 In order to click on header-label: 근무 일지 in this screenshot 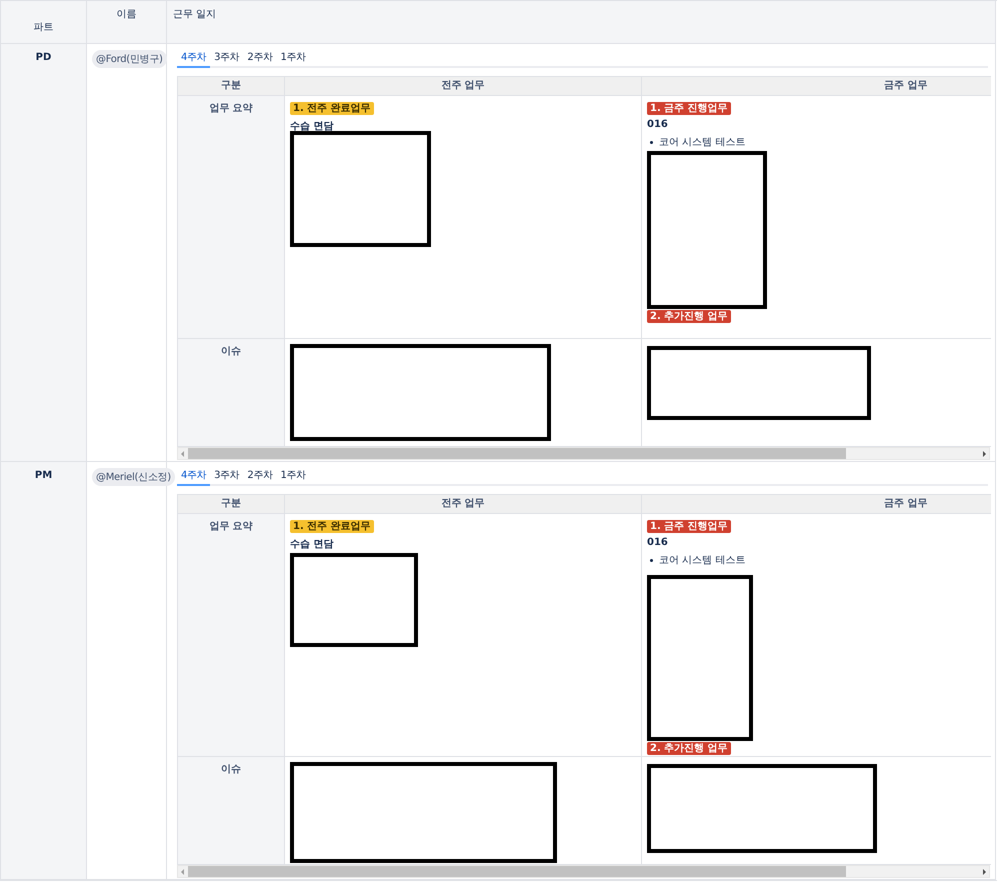, I will do `click(195, 14)`.